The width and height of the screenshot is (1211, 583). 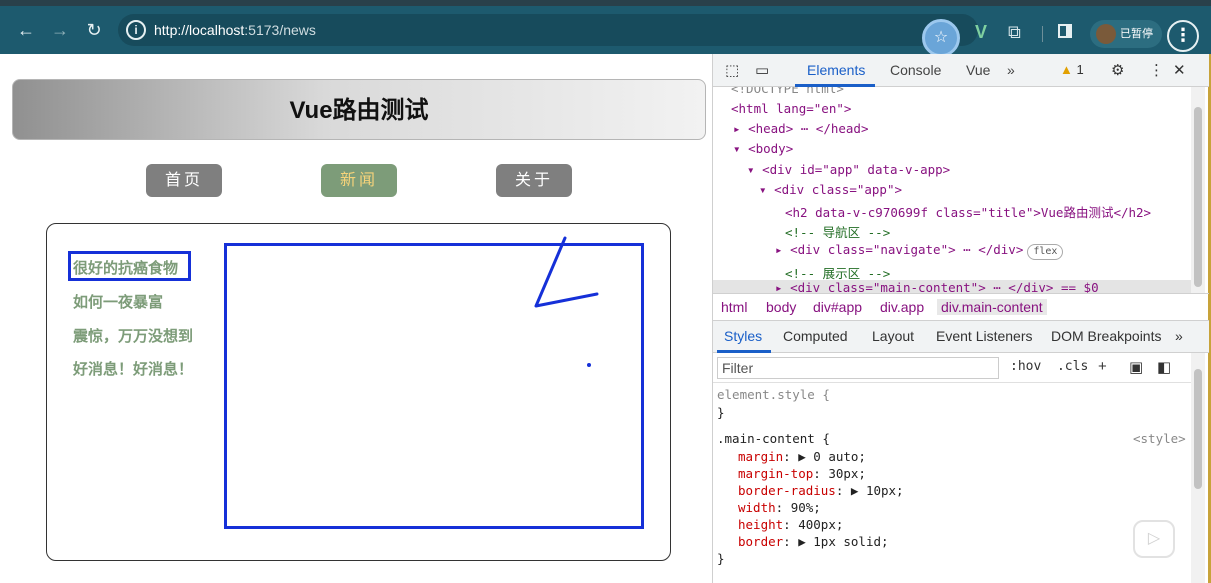 What do you see at coordinates (1136, 367) in the screenshot?
I see `paint-bucket-icon: ▣` at bounding box center [1136, 367].